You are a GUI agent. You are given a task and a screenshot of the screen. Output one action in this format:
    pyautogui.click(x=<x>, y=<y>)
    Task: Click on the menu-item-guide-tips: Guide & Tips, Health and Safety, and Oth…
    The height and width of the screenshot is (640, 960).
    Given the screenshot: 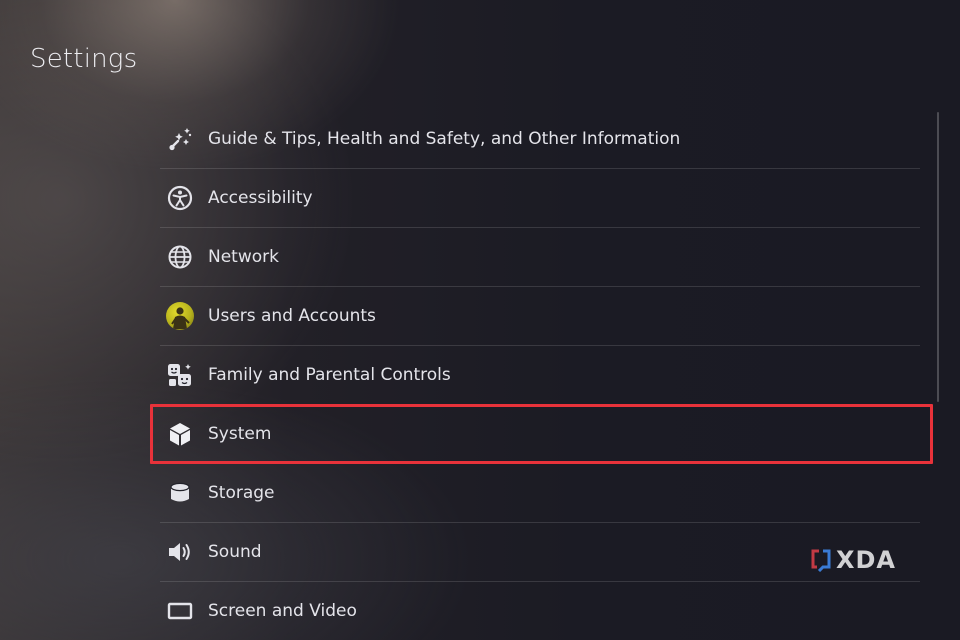 What is the action you would take?
    pyautogui.click(x=540, y=139)
    